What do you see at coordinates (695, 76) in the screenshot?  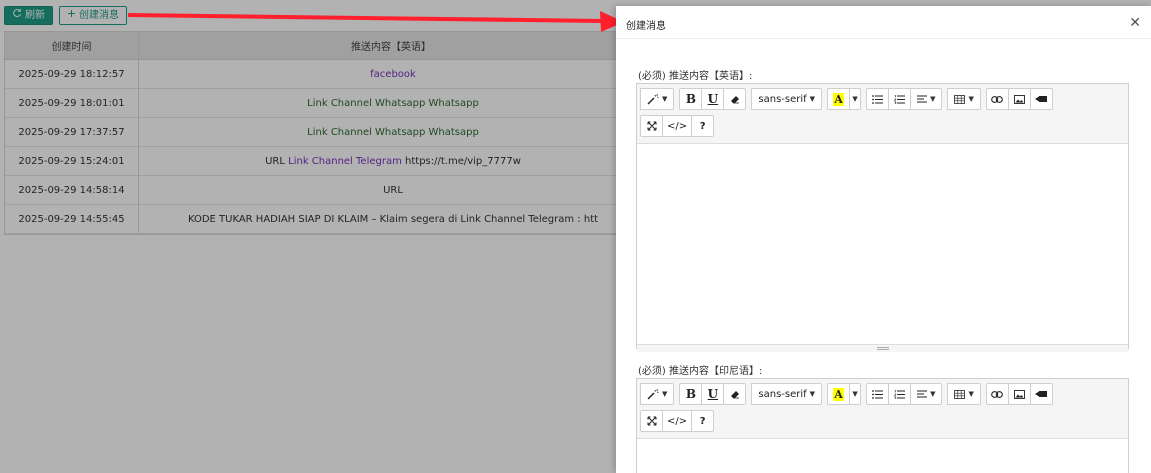 I see `field-label-en: (必须) 推送内容【英语】:` at bounding box center [695, 76].